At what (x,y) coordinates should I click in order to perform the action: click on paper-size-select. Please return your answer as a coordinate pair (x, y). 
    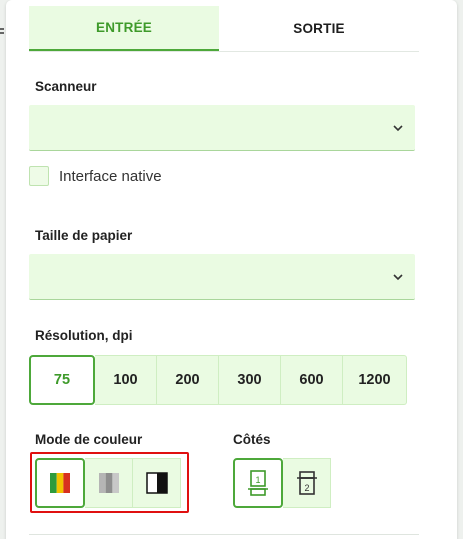
    Looking at the image, I should click on (222, 277).